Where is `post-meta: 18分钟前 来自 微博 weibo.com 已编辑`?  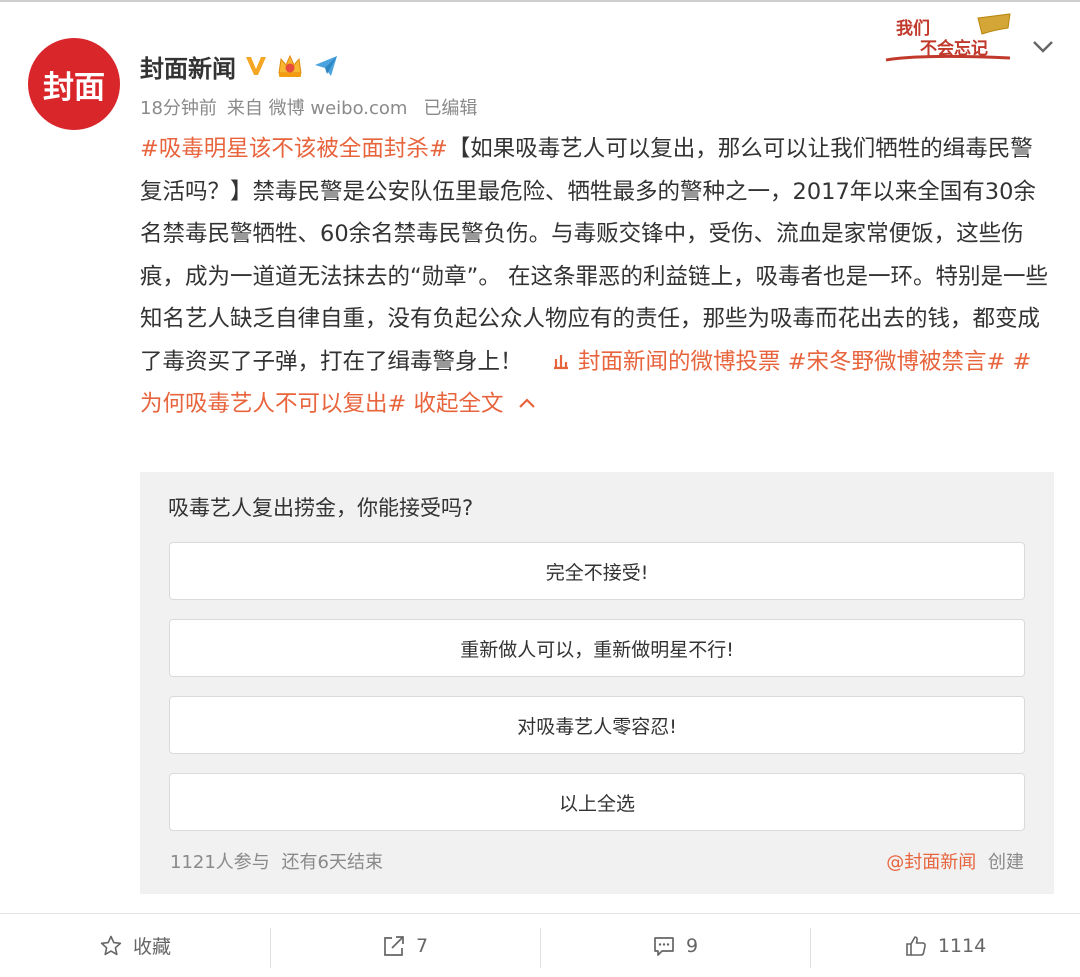
post-meta: 18分钟前 来自 微博 weibo.com 已编辑 is located at coordinates (308, 107).